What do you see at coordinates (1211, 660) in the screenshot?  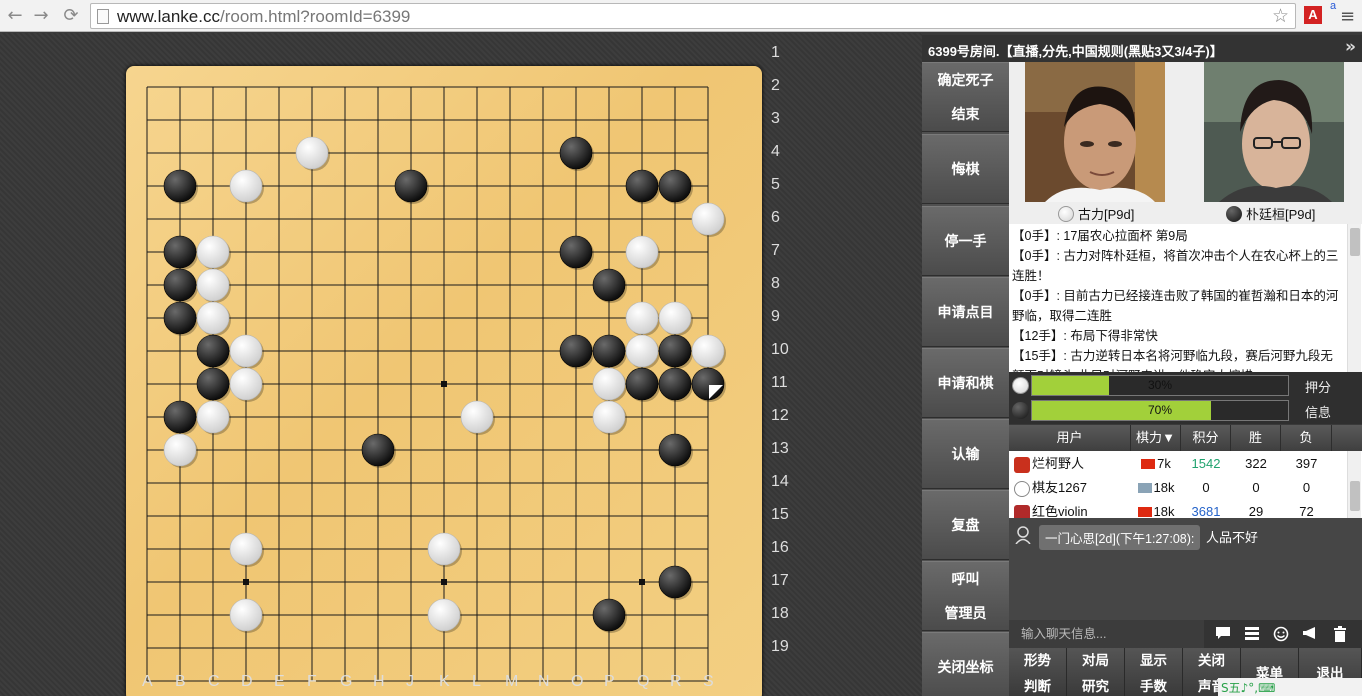 I see `mute-sound-button-label: 关闭` at bounding box center [1211, 660].